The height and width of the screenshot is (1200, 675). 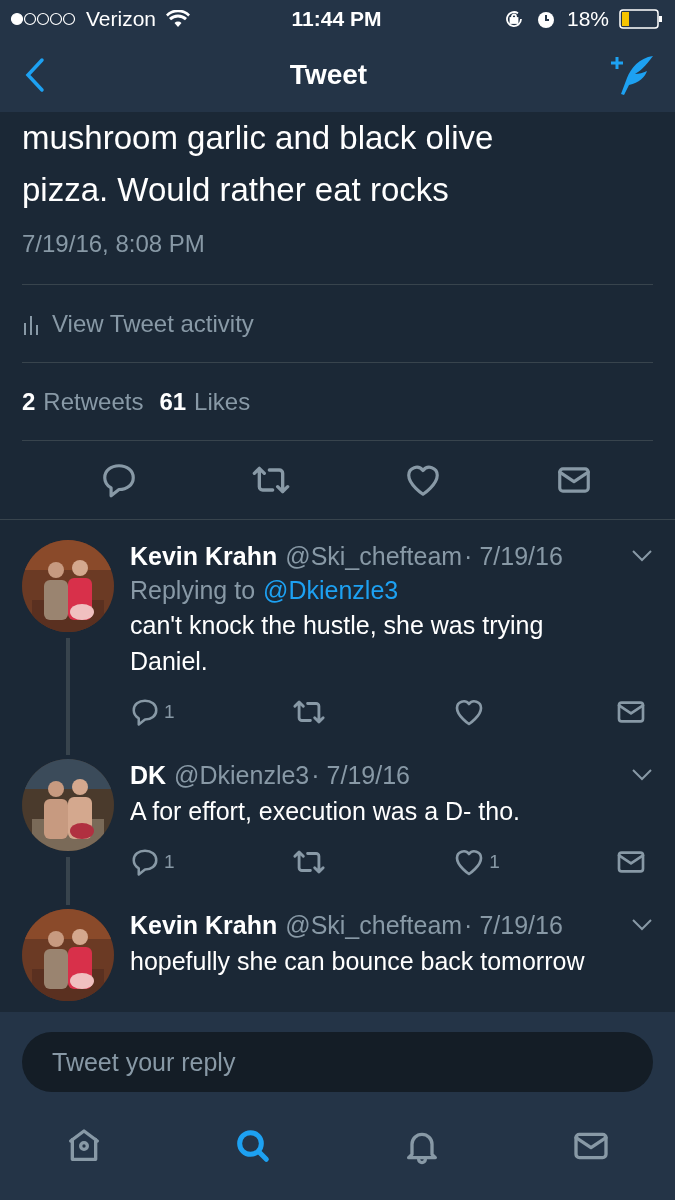 I want to click on reply-text: can't knock the hustle, she was trying Daniel., so click(x=337, y=643).